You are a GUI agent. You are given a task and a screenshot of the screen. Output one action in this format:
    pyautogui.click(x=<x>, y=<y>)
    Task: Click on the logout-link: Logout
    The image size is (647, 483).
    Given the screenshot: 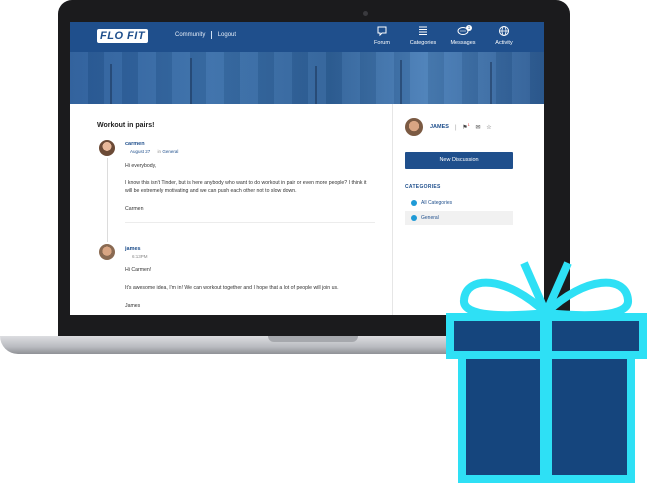 What is the action you would take?
    pyautogui.click(x=227, y=35)
    